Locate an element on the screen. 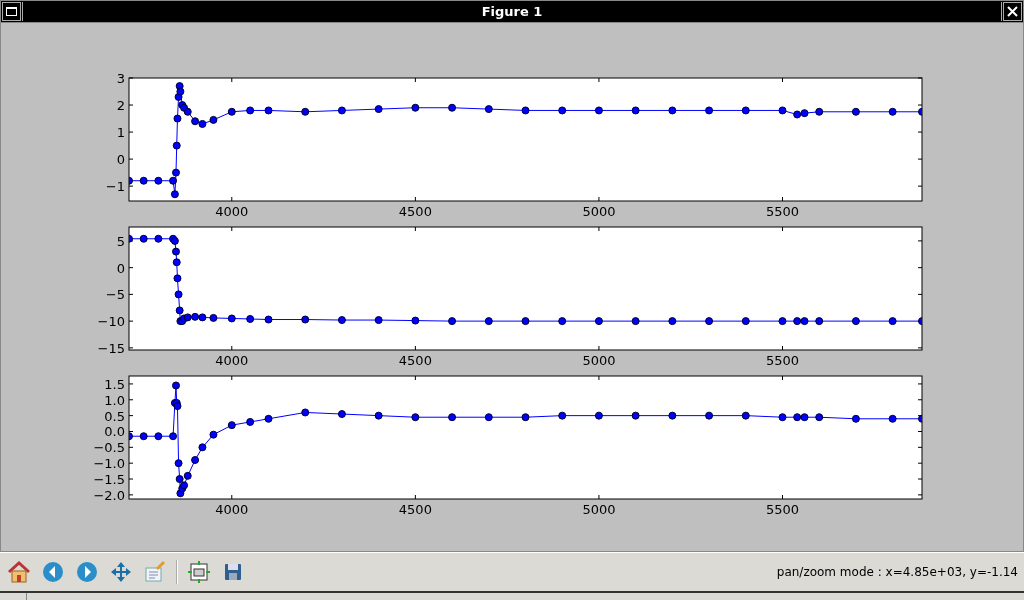 Image resolution: width=1024 pixels, height=600 pixels. y-tick-label: 0.5 is located at coordinates (114, 416).